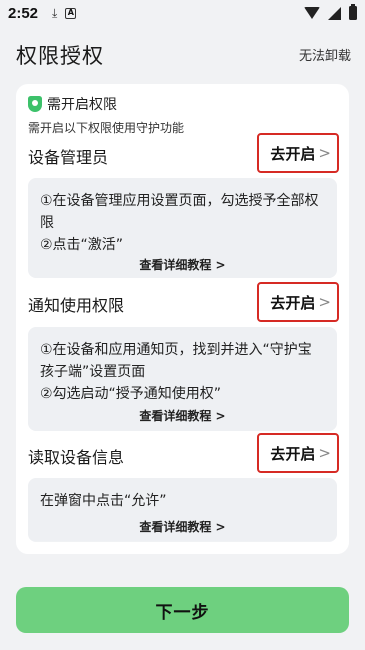 The height and width of the screenshot is (650, 365). Describe the element at coordinates (353, 12) in the screenshot. I see `battery-icon` at that location.